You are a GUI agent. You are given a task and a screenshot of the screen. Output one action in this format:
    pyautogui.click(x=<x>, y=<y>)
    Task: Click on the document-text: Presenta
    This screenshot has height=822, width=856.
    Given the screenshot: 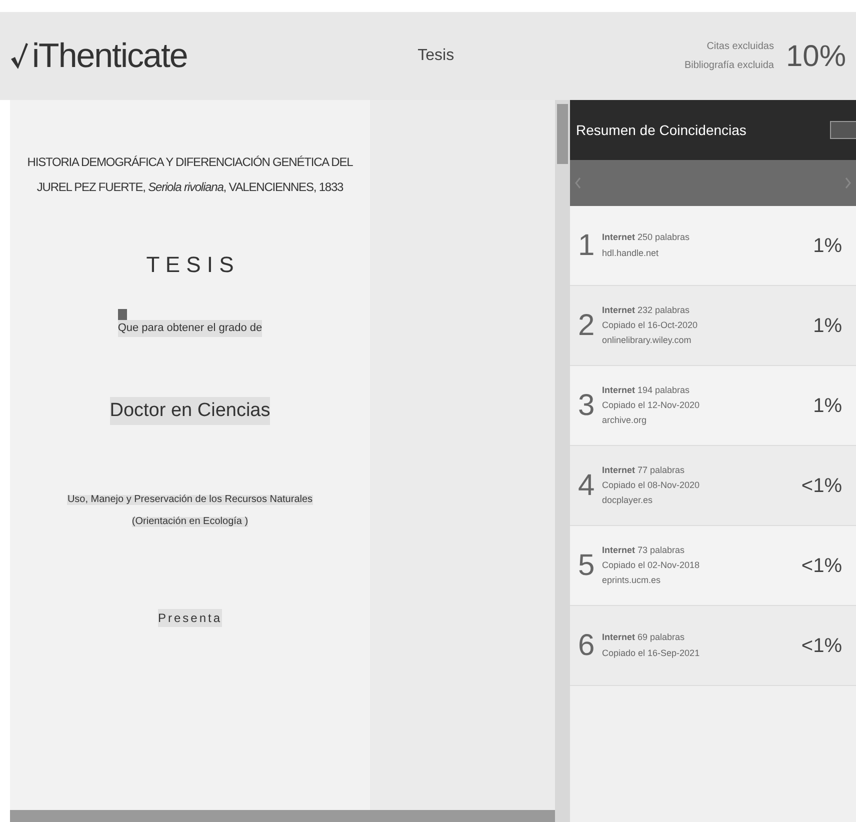 What is the action you would take?
    pyautogui.click(x=190, y=618)
    